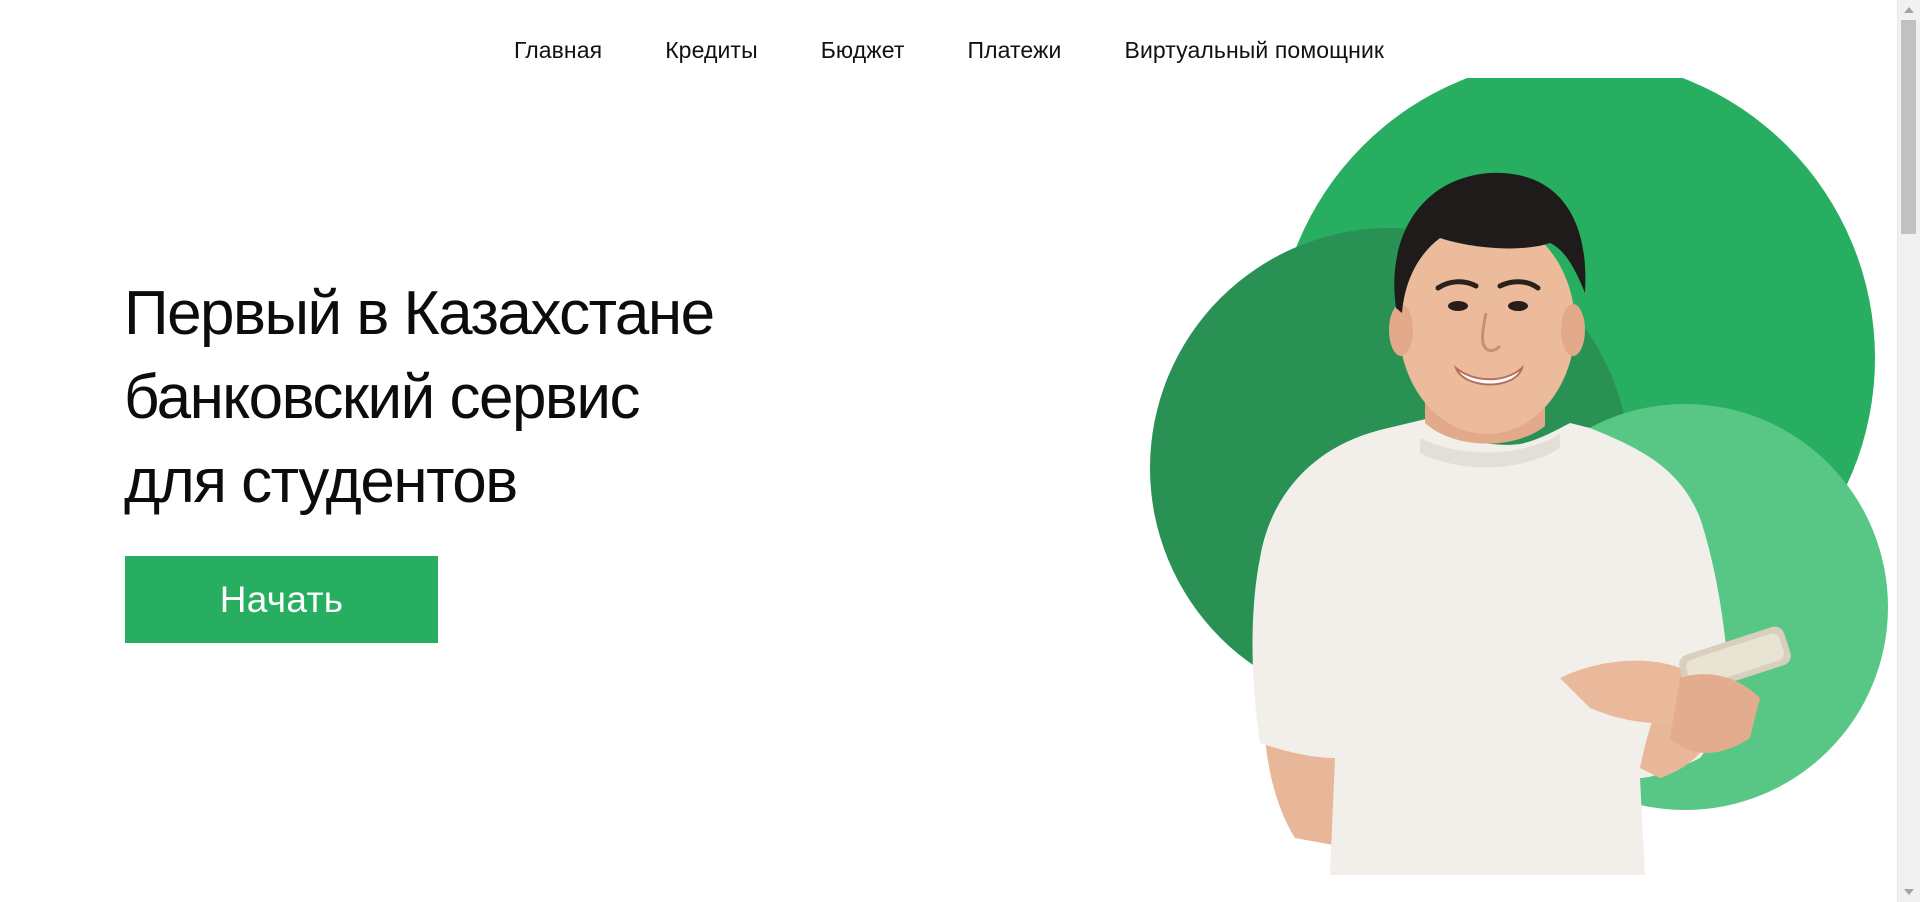  What do you see at coordinates (1909, 892) in the screenshot?
I see `scroll-down-arrow-icon` at bounding box center [1909, 892].